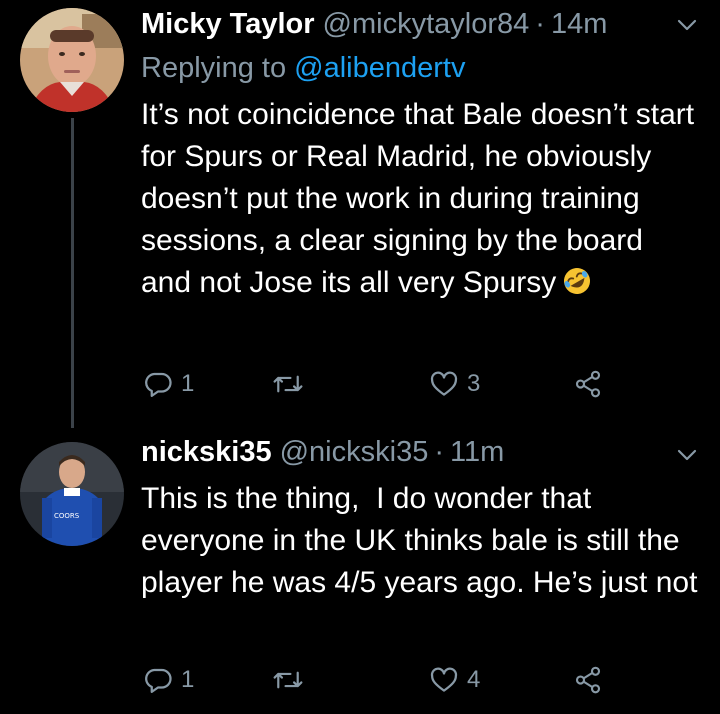 The width and height of the screenshot is (720, 714). I want to click on replying-mention-link: @alibendertv, so click(379, 68).